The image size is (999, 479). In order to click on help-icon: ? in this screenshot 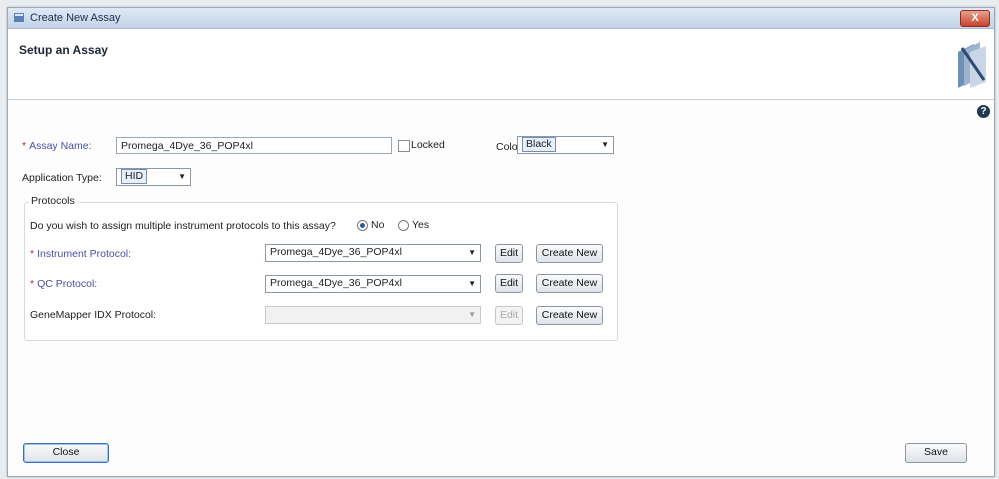, I will do `click(983, 111)`.